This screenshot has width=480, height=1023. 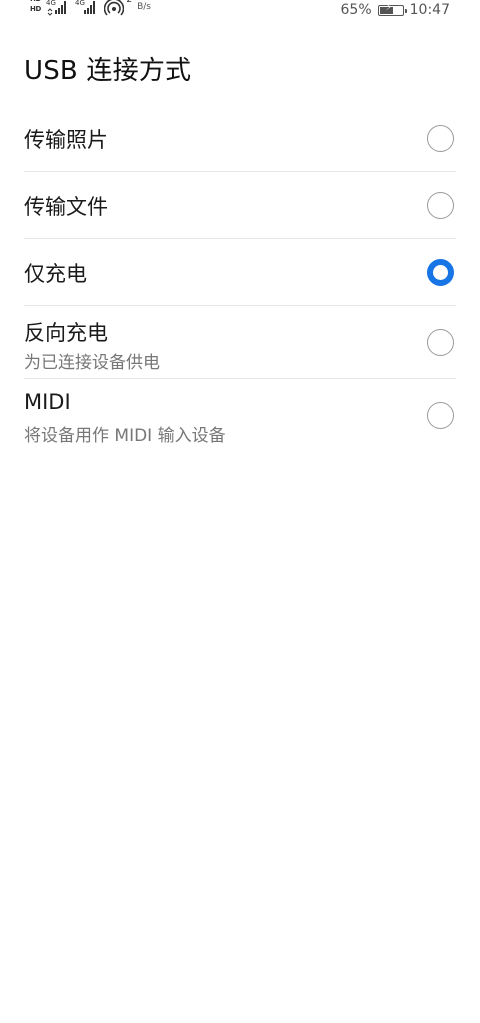 What do you see at coordinates (240, 272) in the screenshot?
I see `option-charge-only: 仅充电` at bounding box center [240, 272].